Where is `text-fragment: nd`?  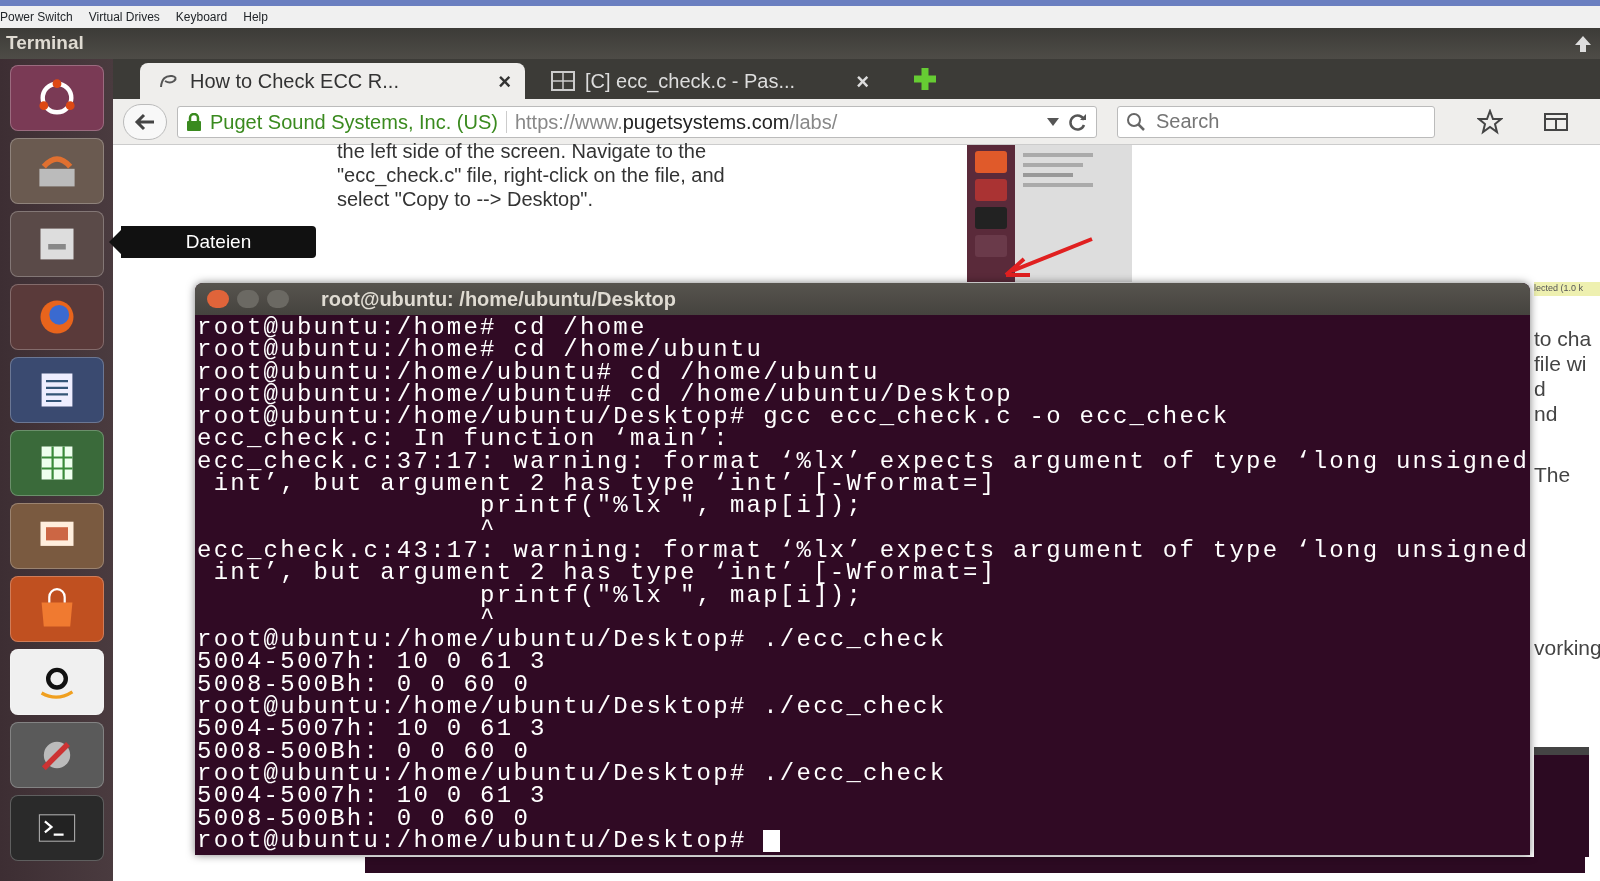
text-fragment: nd is located at coordinates (1546, 413).